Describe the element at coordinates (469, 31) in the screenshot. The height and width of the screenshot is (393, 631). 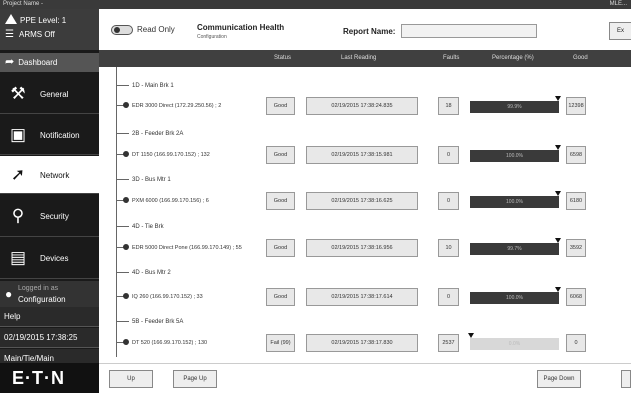
I see `report-name-input` at that location.